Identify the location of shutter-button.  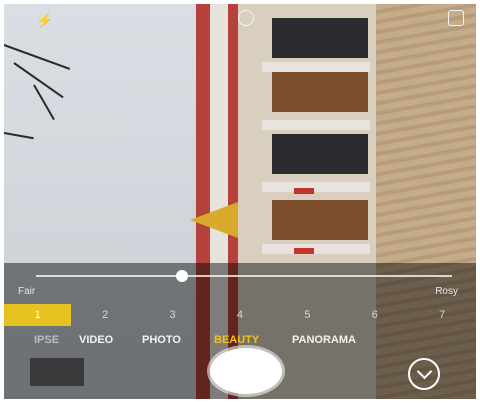
(246, 371).